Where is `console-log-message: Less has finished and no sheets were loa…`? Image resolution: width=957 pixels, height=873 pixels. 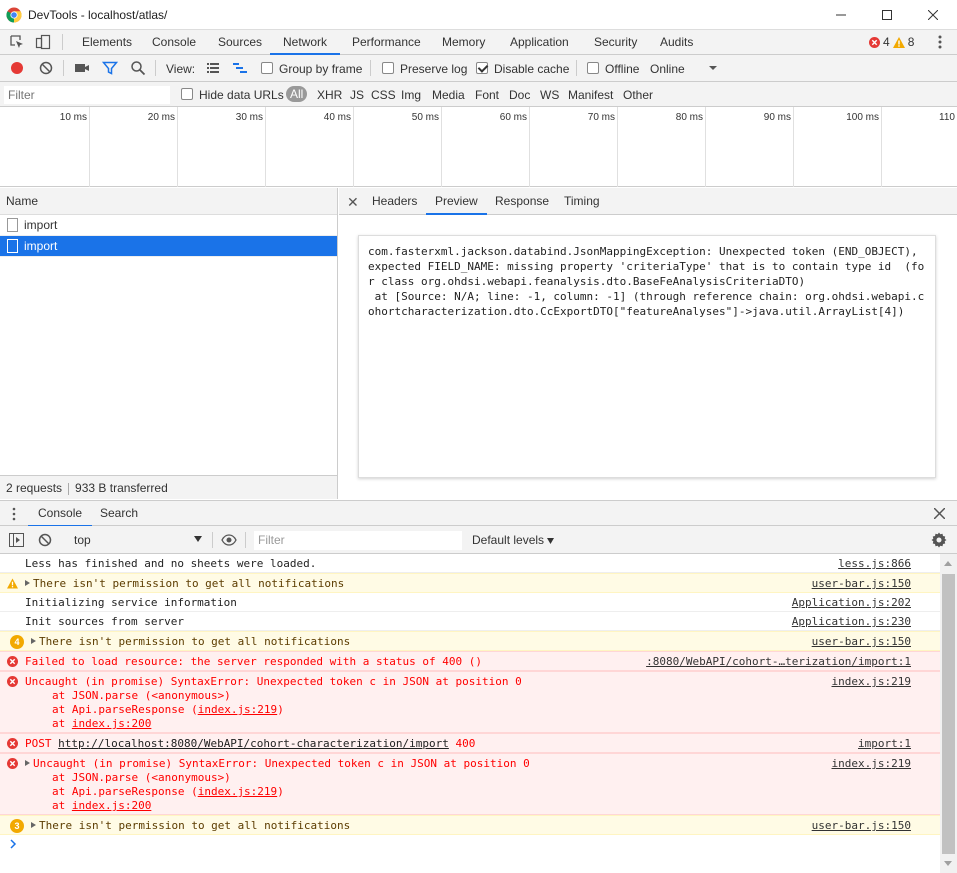 console-log-message: Less has finished and no sheets were loa… is located at coordinates (470, 563).